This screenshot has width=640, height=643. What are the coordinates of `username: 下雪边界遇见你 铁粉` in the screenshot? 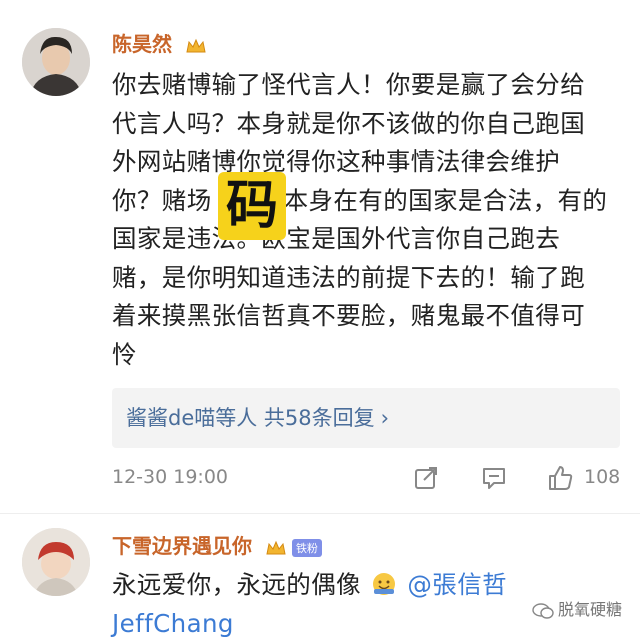 It's located at (217, 544).